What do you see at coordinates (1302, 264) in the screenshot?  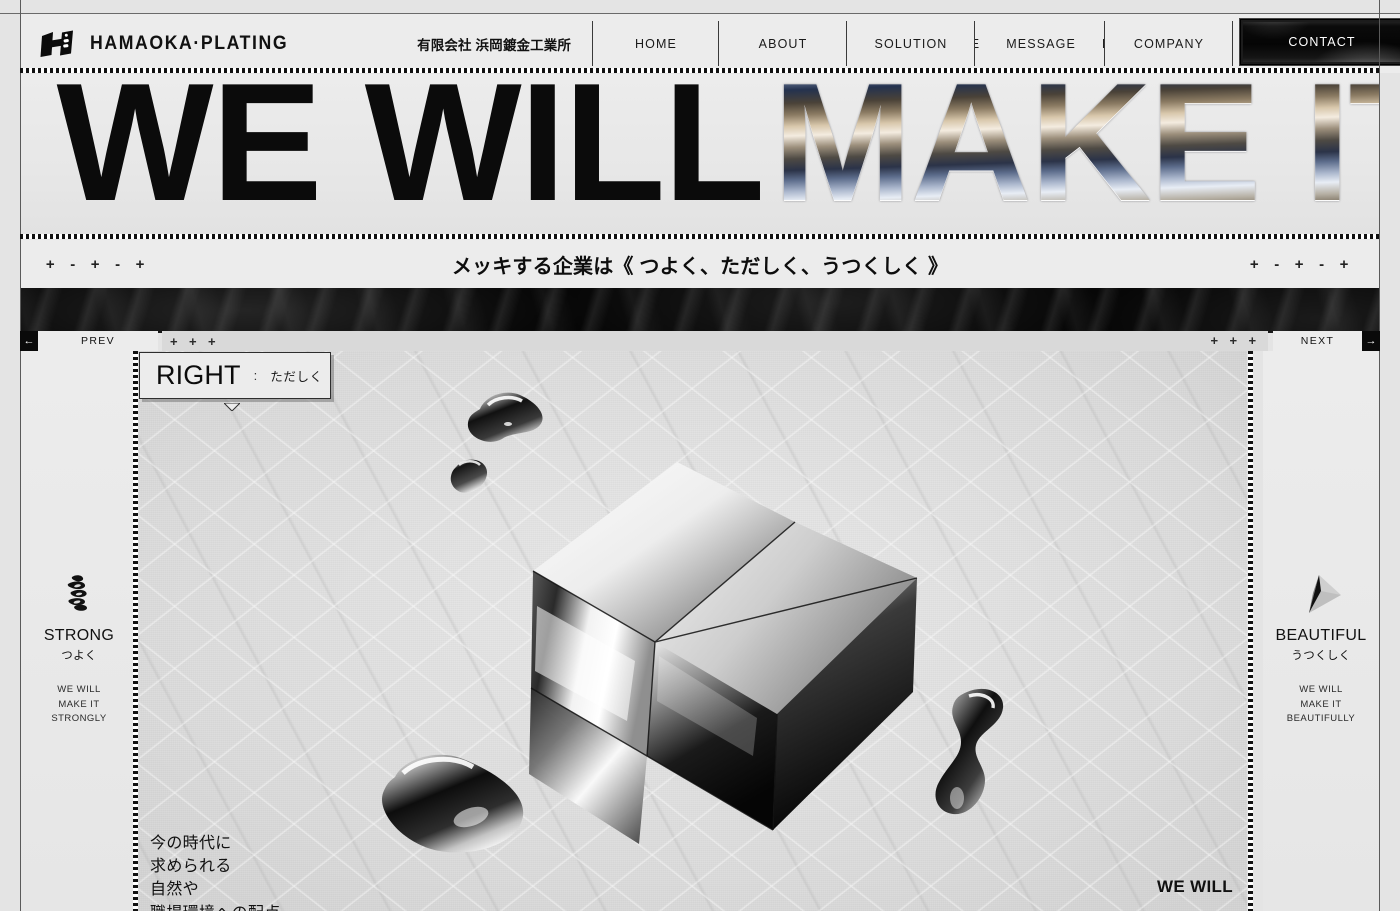 I see `tagline-marks-right: + - + - +` at bounding box center [1302, 264].